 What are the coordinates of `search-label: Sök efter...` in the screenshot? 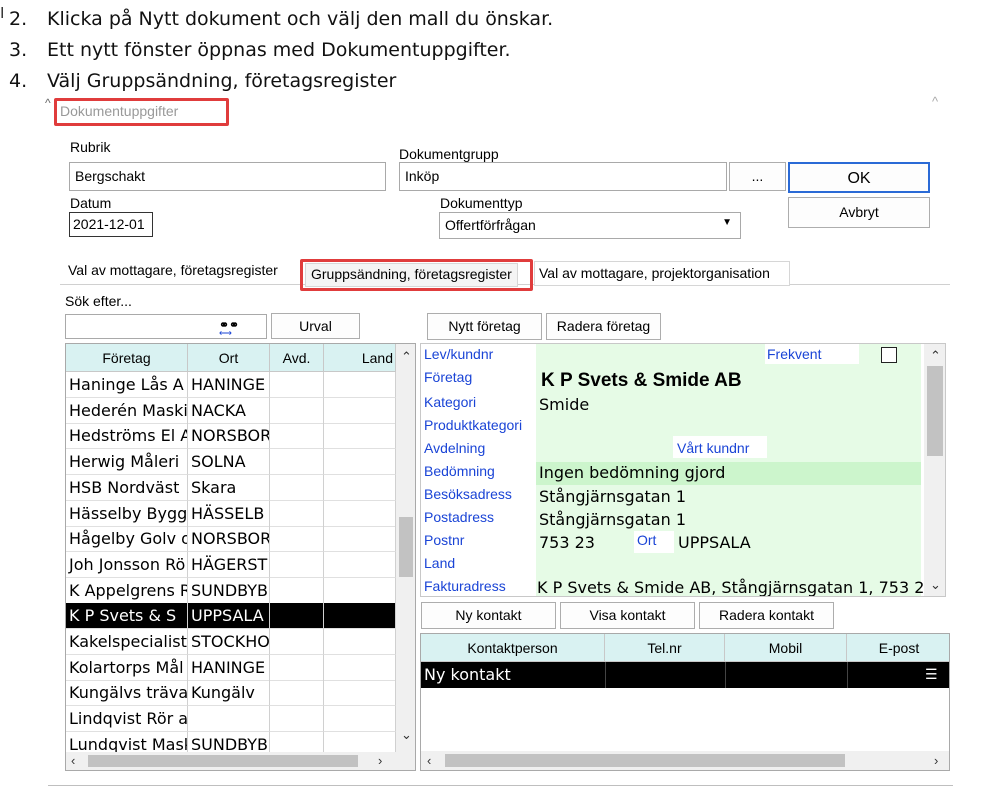 It's located at (98, 301).